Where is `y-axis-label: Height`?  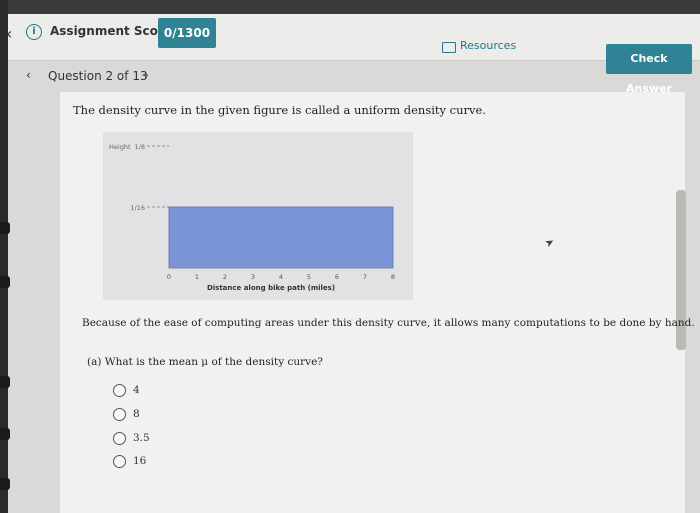 y-axis-label: Height is located at coordinates (120, 147).